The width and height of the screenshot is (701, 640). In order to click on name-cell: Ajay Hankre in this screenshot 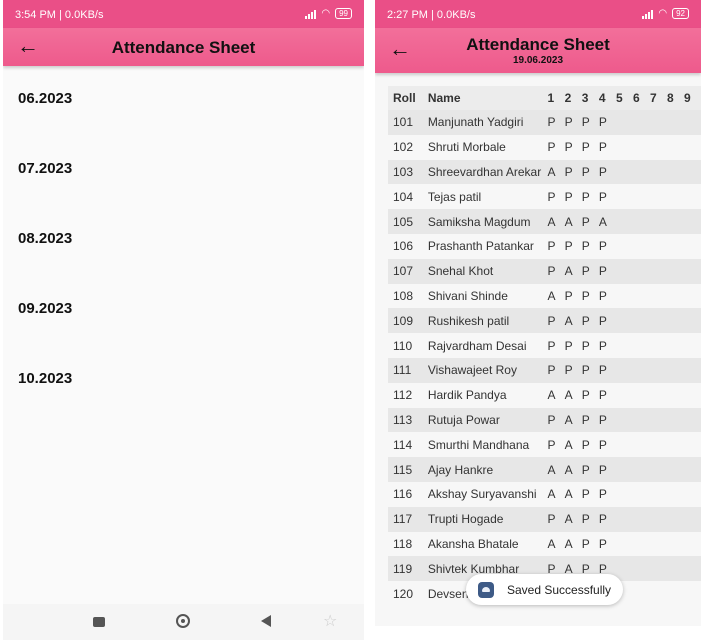, I will do `click(487, 469)`.